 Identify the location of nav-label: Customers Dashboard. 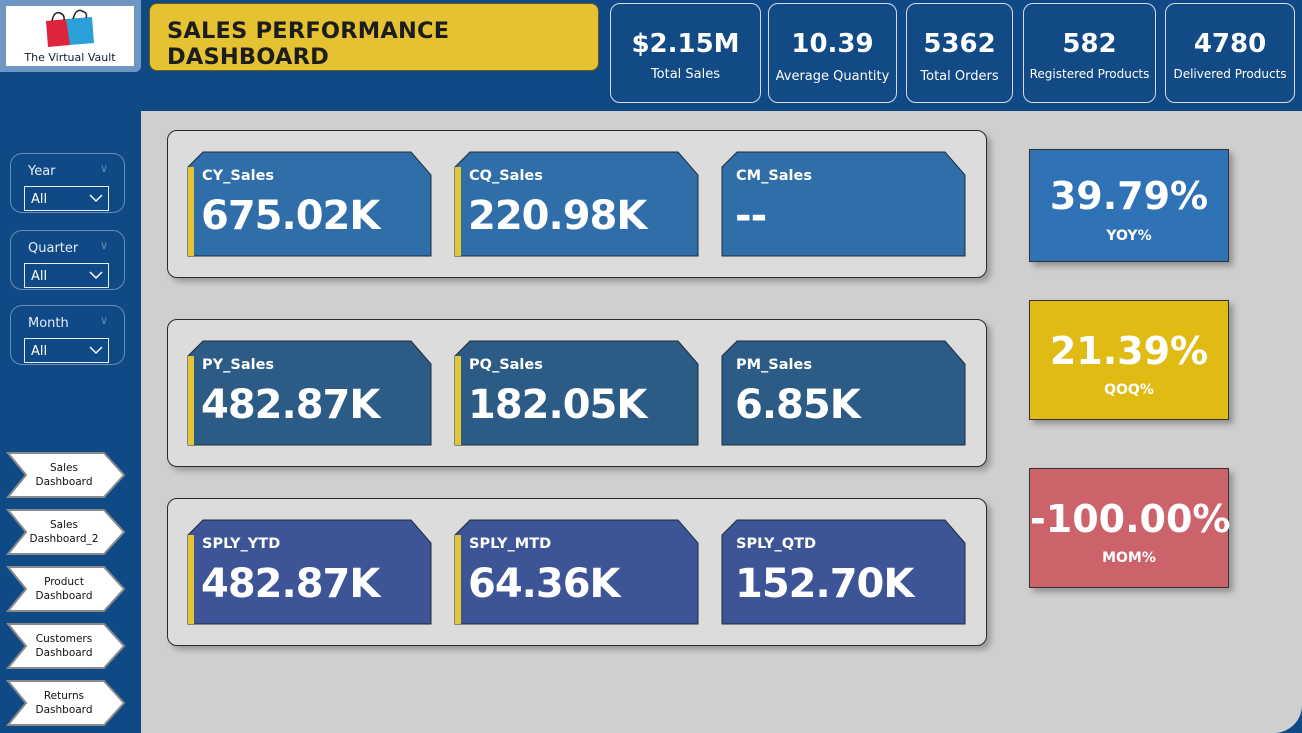
(64, 646).